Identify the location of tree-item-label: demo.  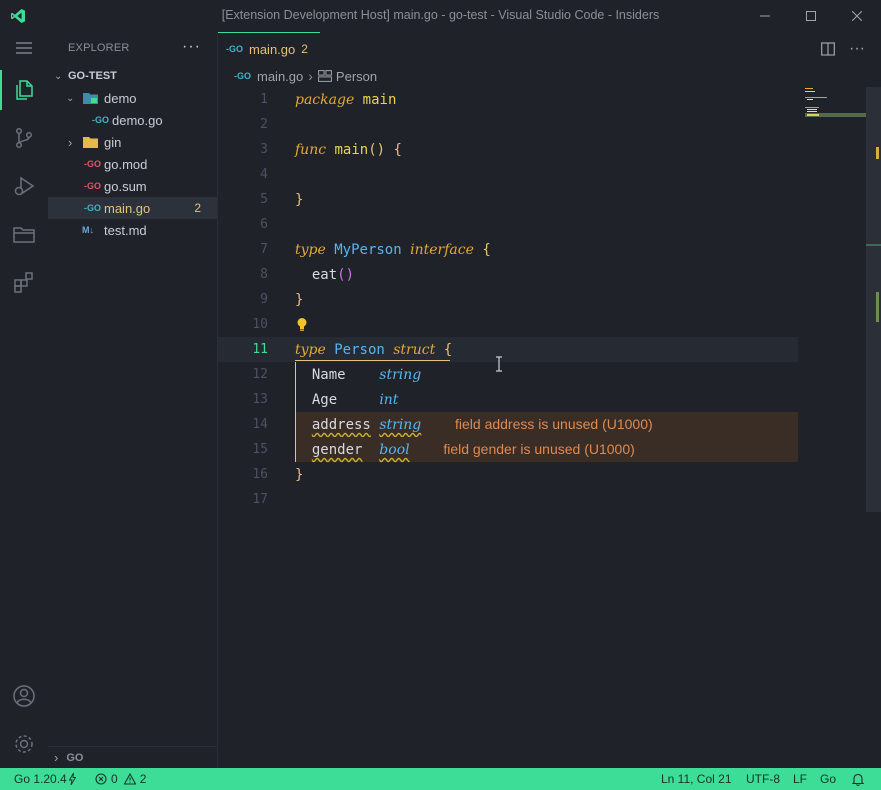
(120, 98).